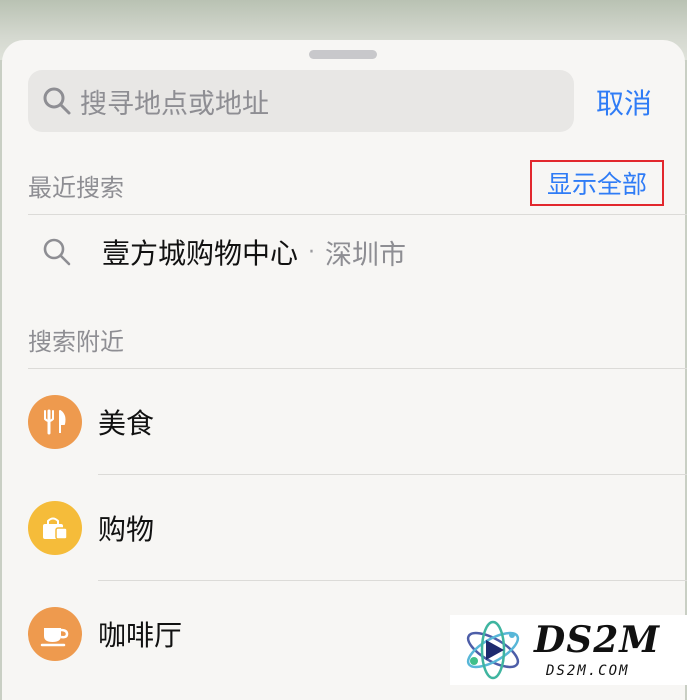 This screenshot has height=700, width=687. I want to click on category-label: 咖啡厅, so click(140, 635).